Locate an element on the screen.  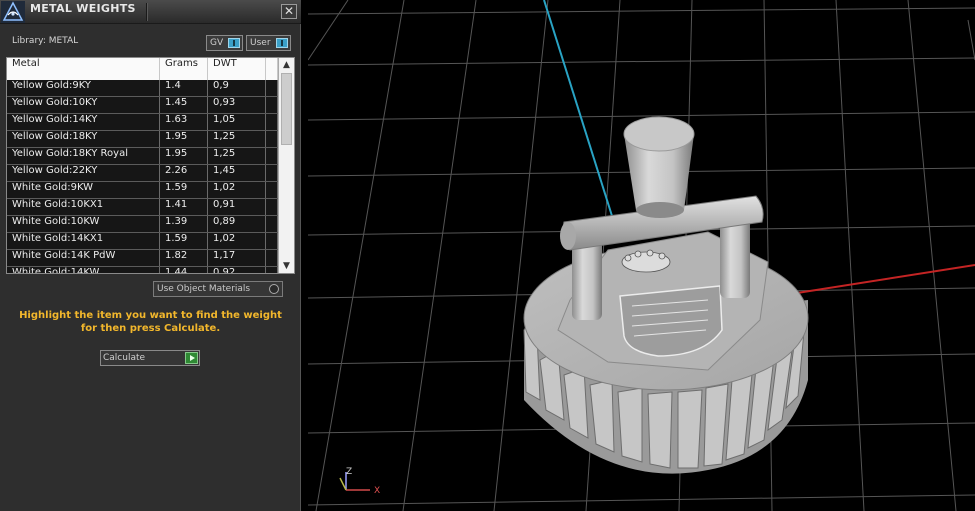
dwt-cell: 0,89 is located at coordinates (237, 224).